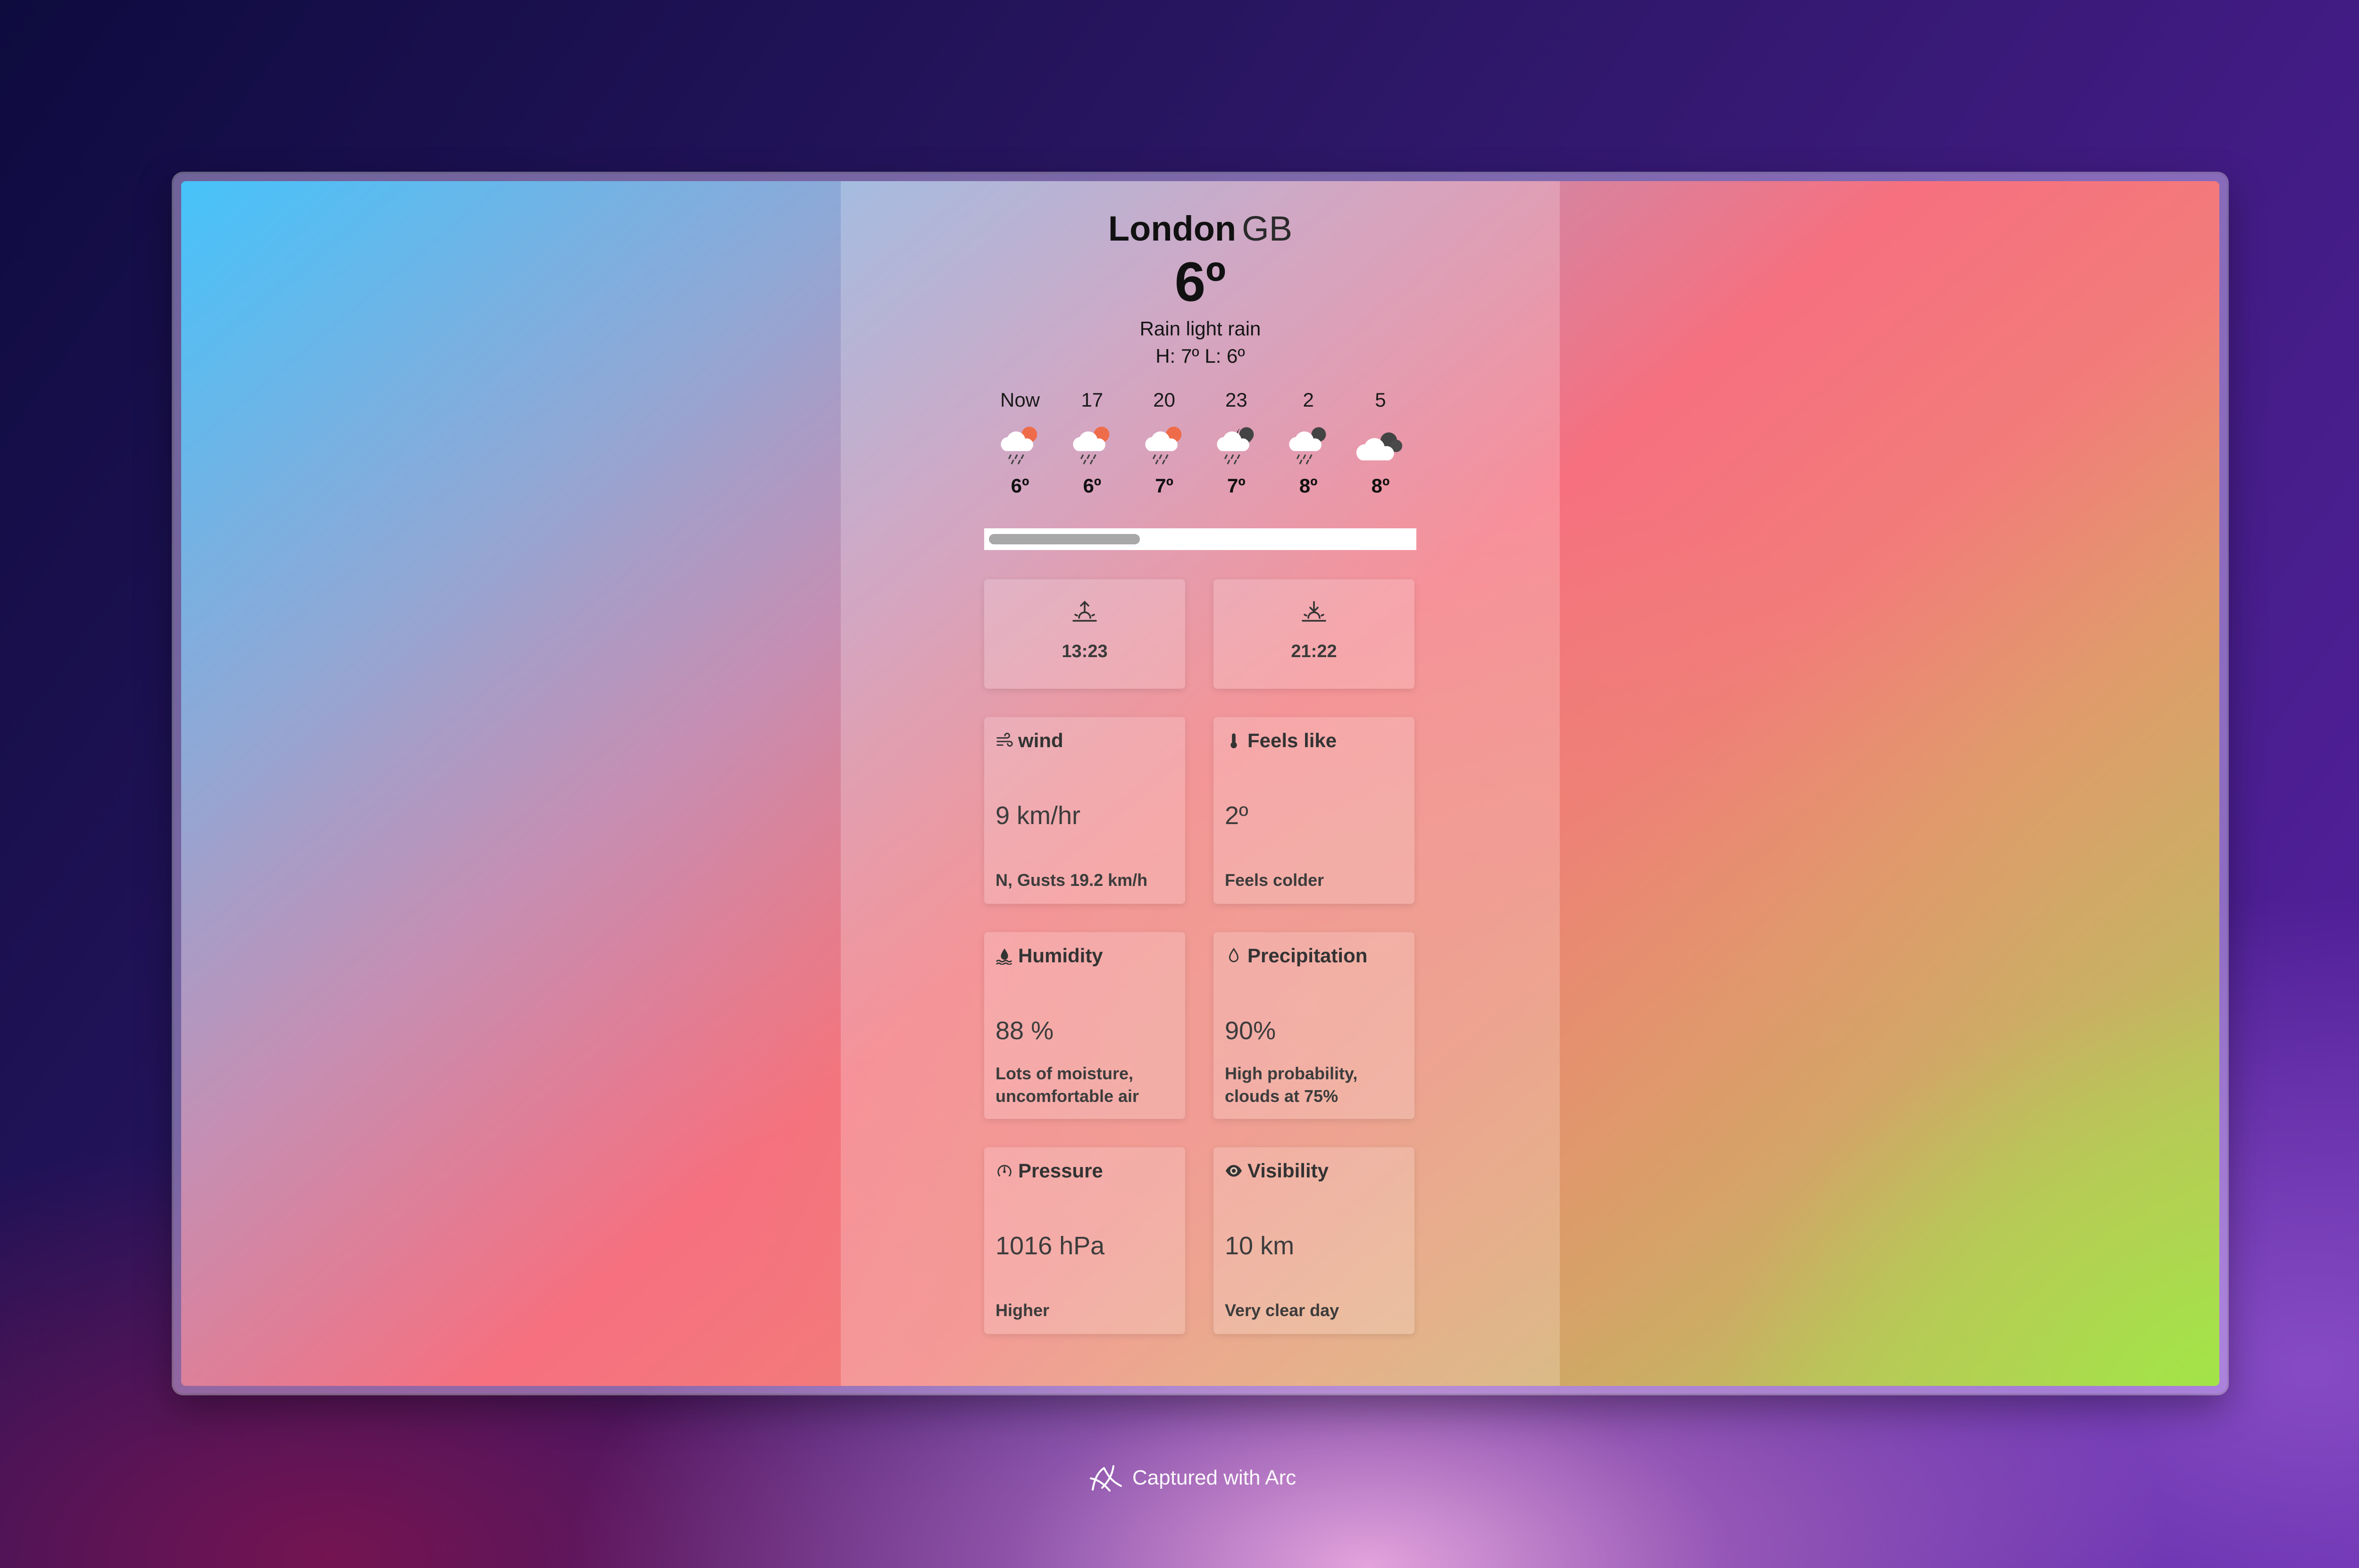  Describe the element at coordinates (1085, 651) in the screenshot. I see `sunrise-time: 13:23` at that location.